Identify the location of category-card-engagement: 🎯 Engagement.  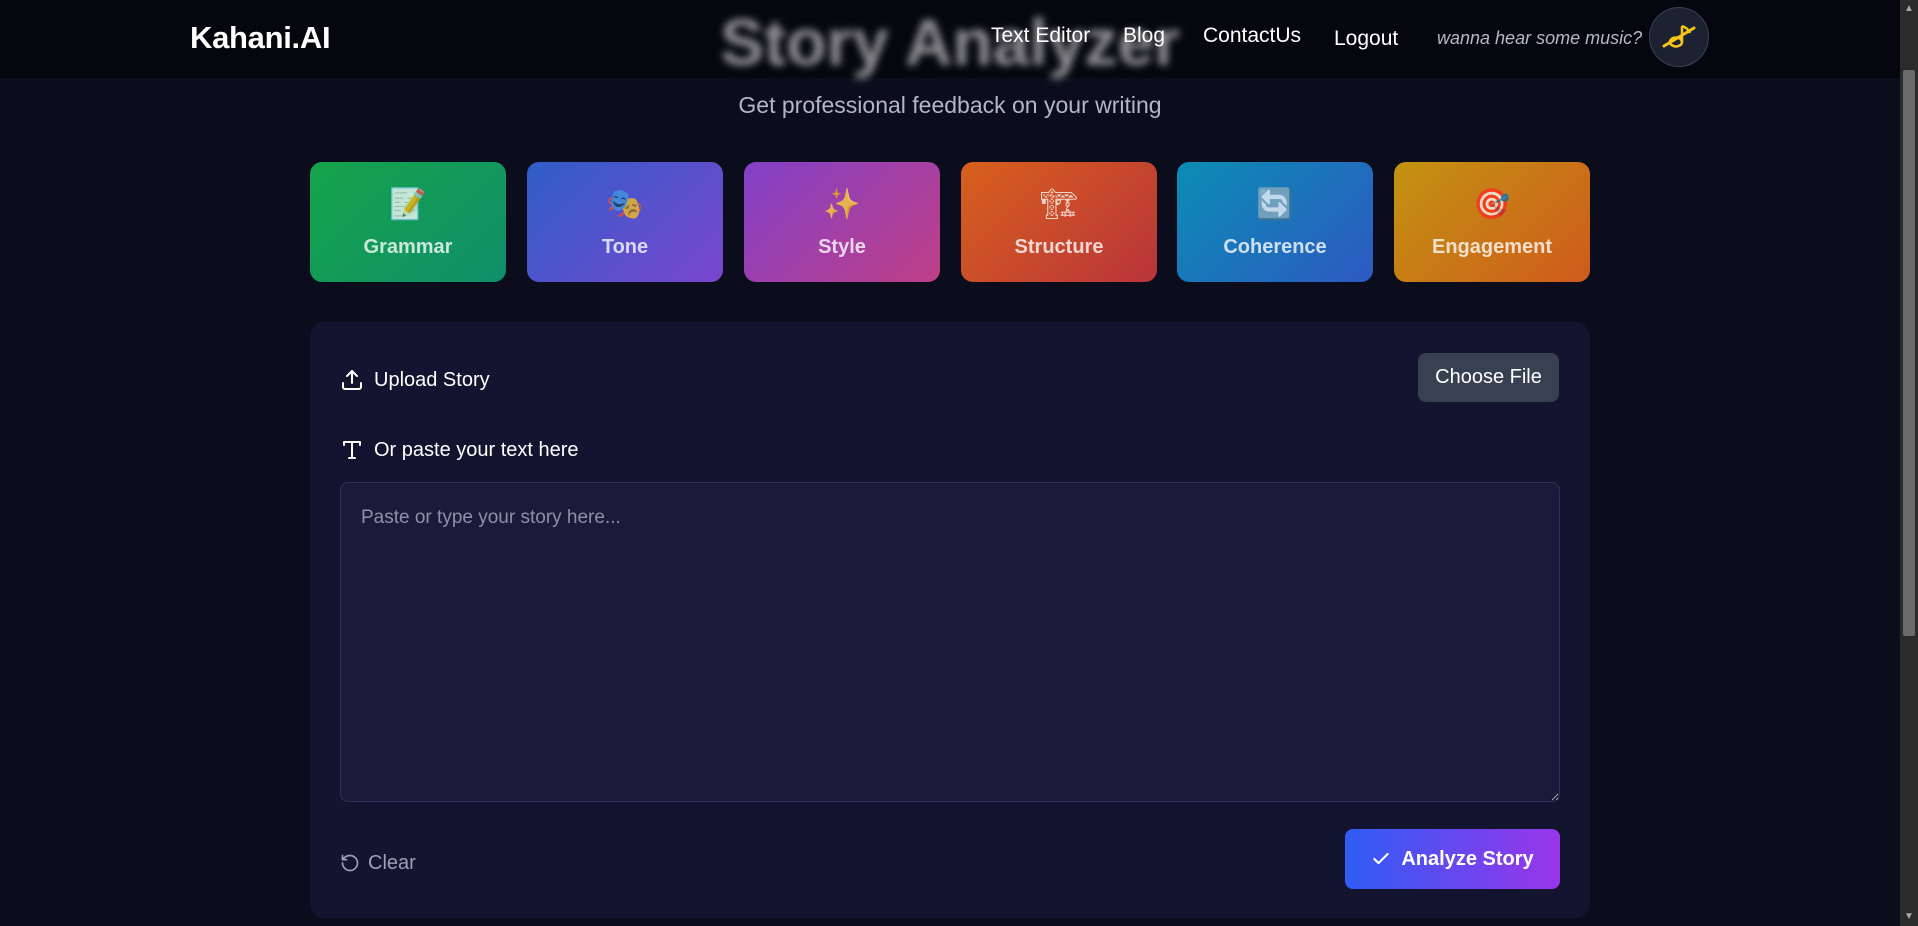
(1492, 222).